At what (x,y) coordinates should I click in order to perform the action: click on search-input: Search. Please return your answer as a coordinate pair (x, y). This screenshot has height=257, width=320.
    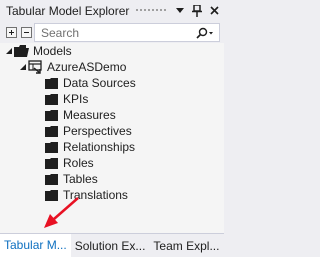
    Looking at the image, I should click on (127, 32).